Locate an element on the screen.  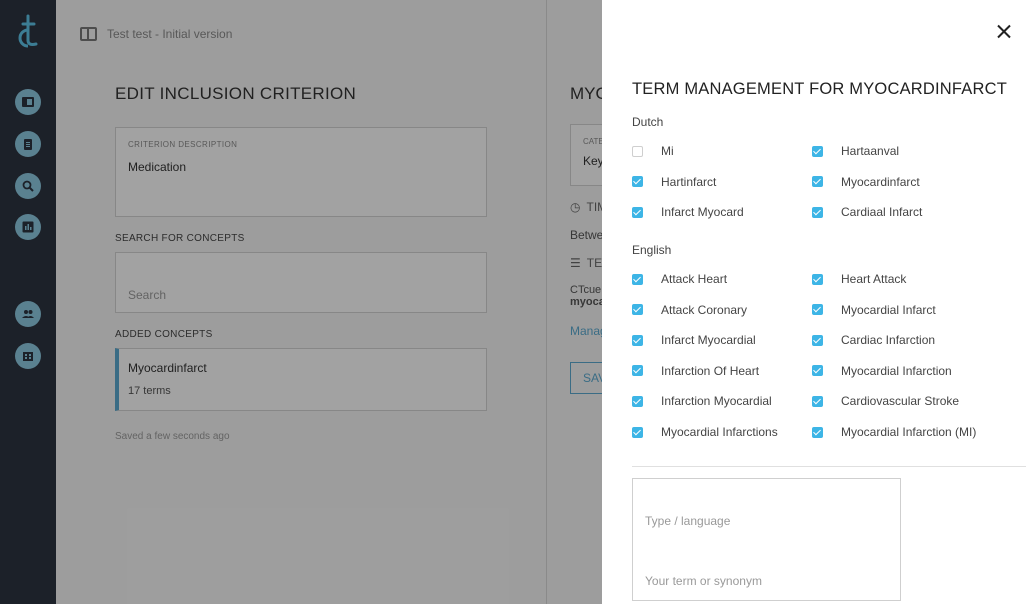
term-label: Cardiaal Infarct is located at coordinates (882, 212).